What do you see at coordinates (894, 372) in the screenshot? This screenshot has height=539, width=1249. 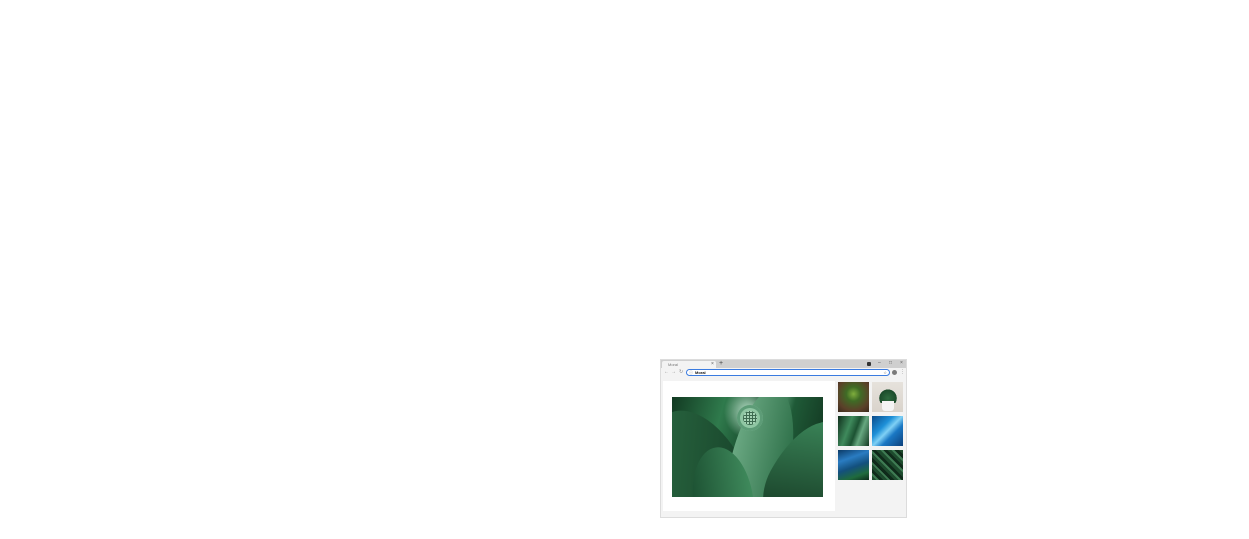 I see `profile-avatar` at bounding box center [894, 372].